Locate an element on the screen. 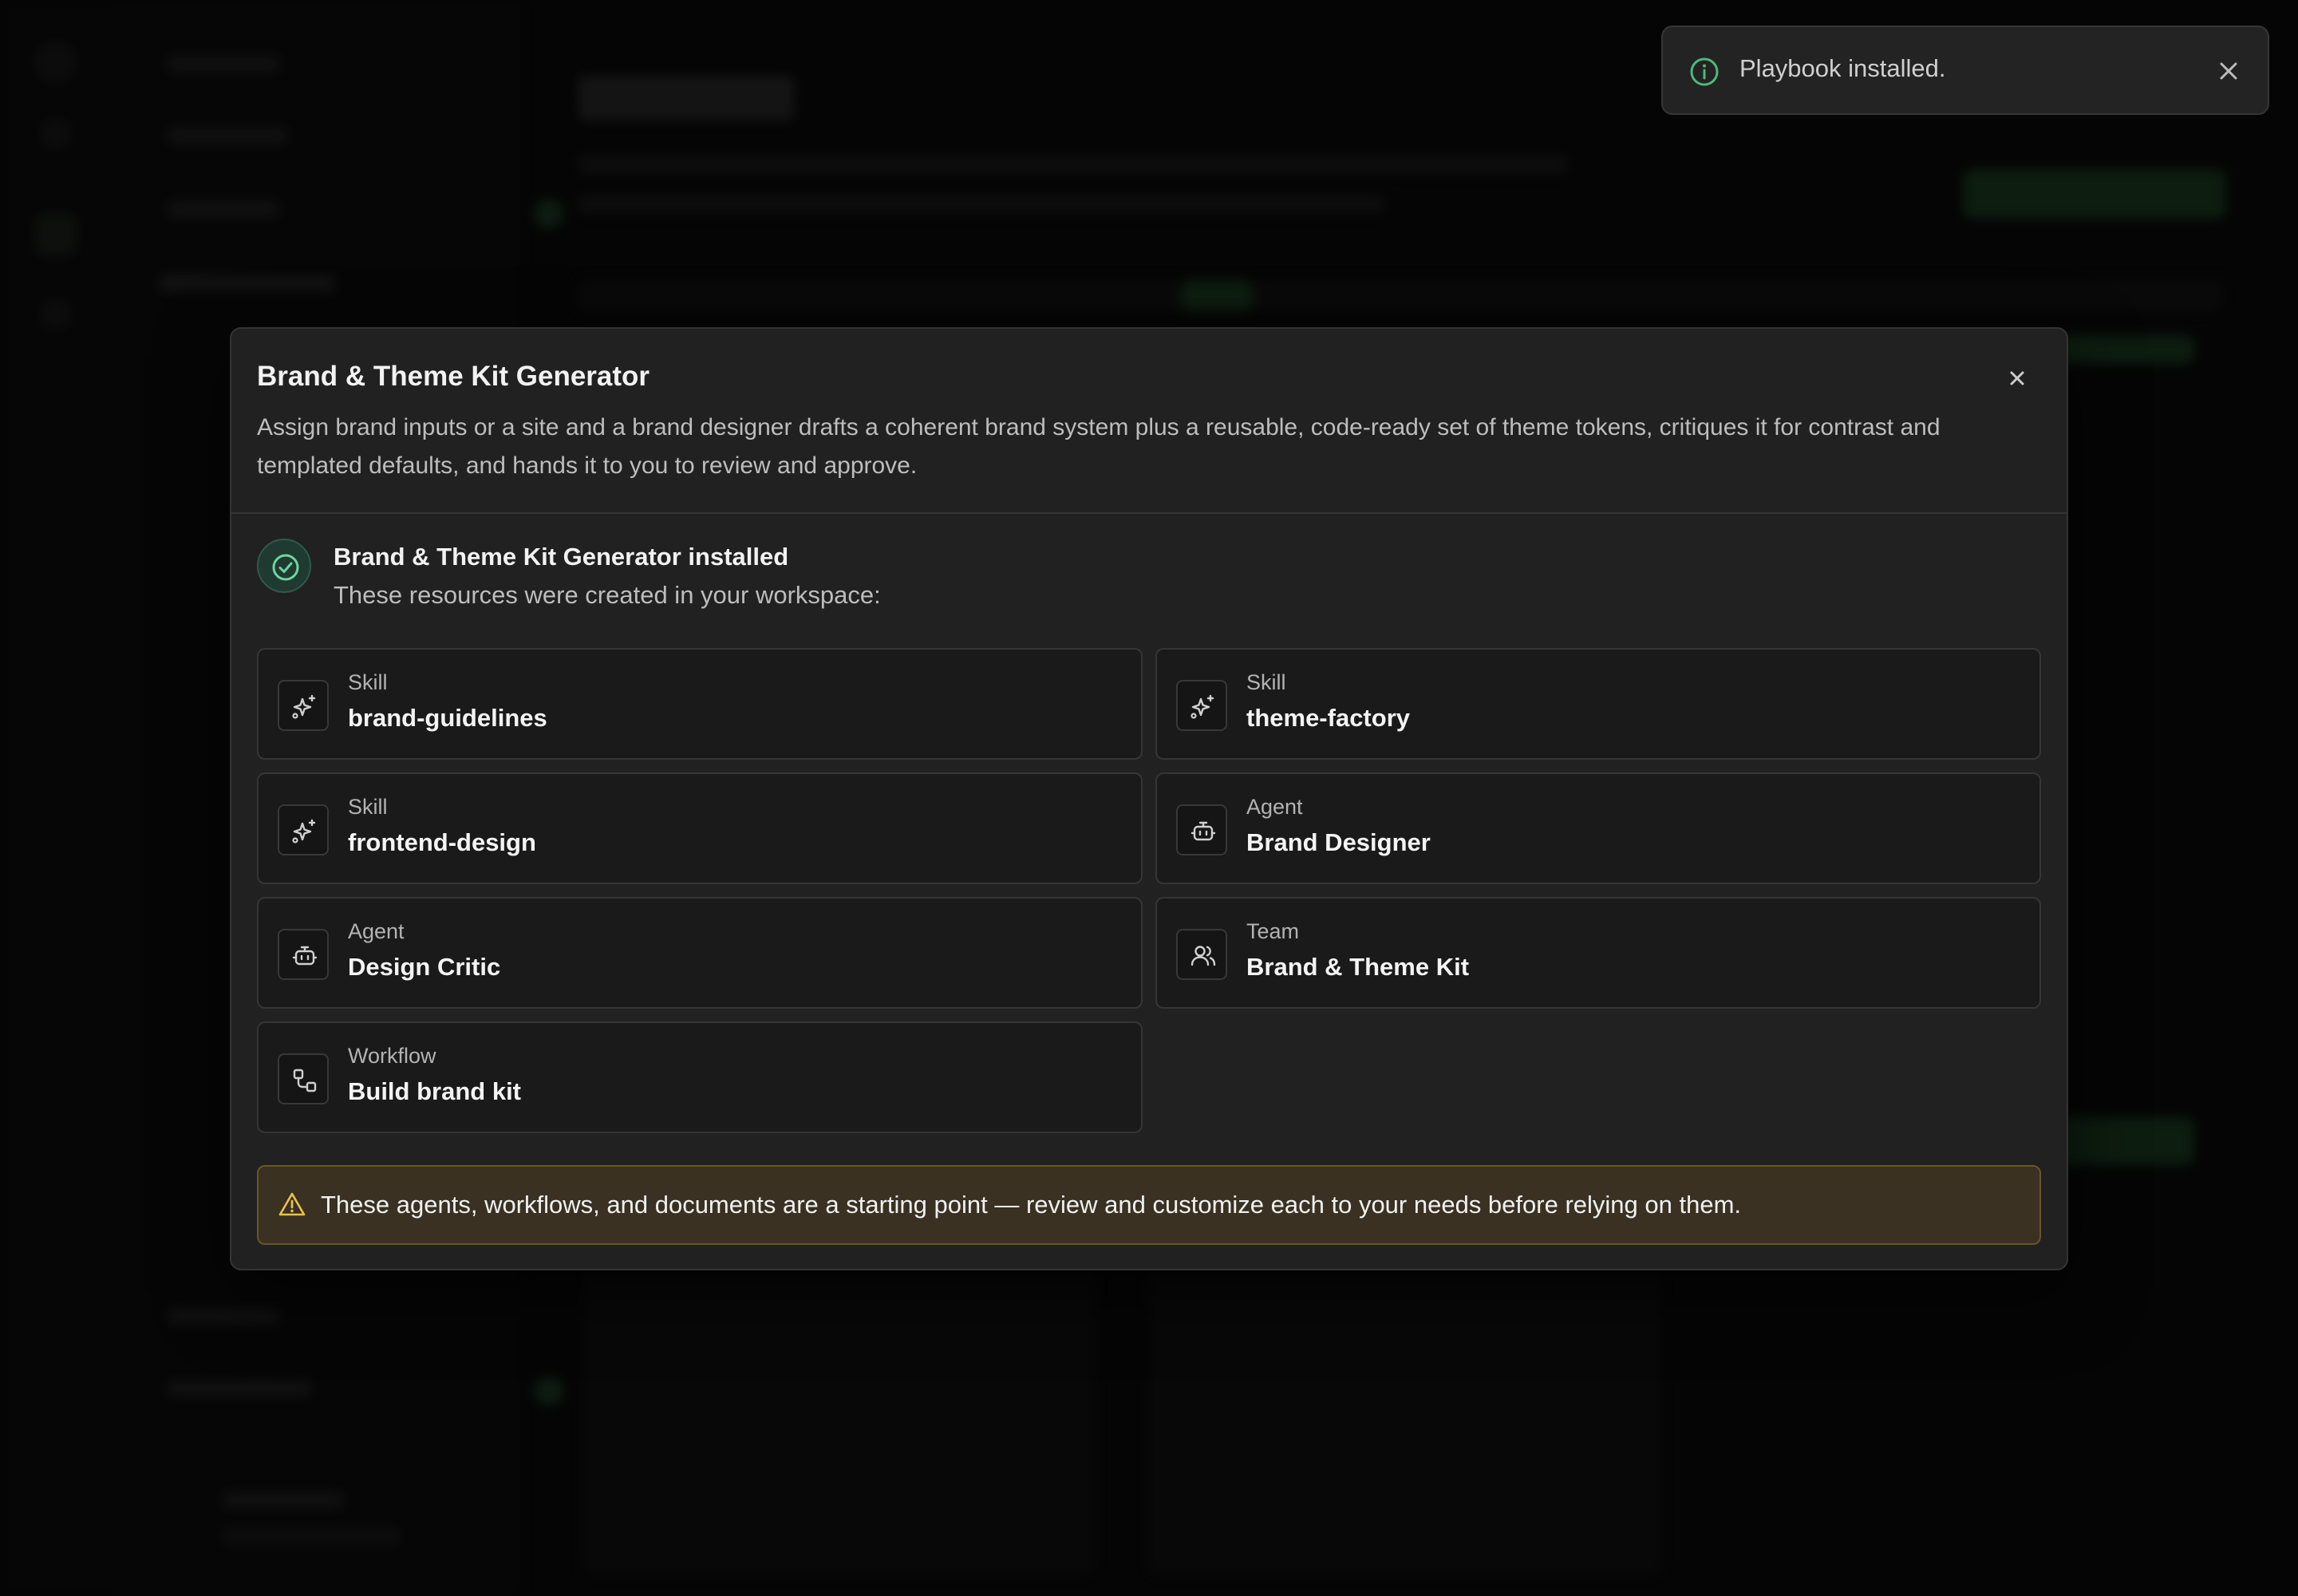 This screenshot has width=2298, height=1596. toast-message: Playbook installed. is located at coordinates (1843, 68).